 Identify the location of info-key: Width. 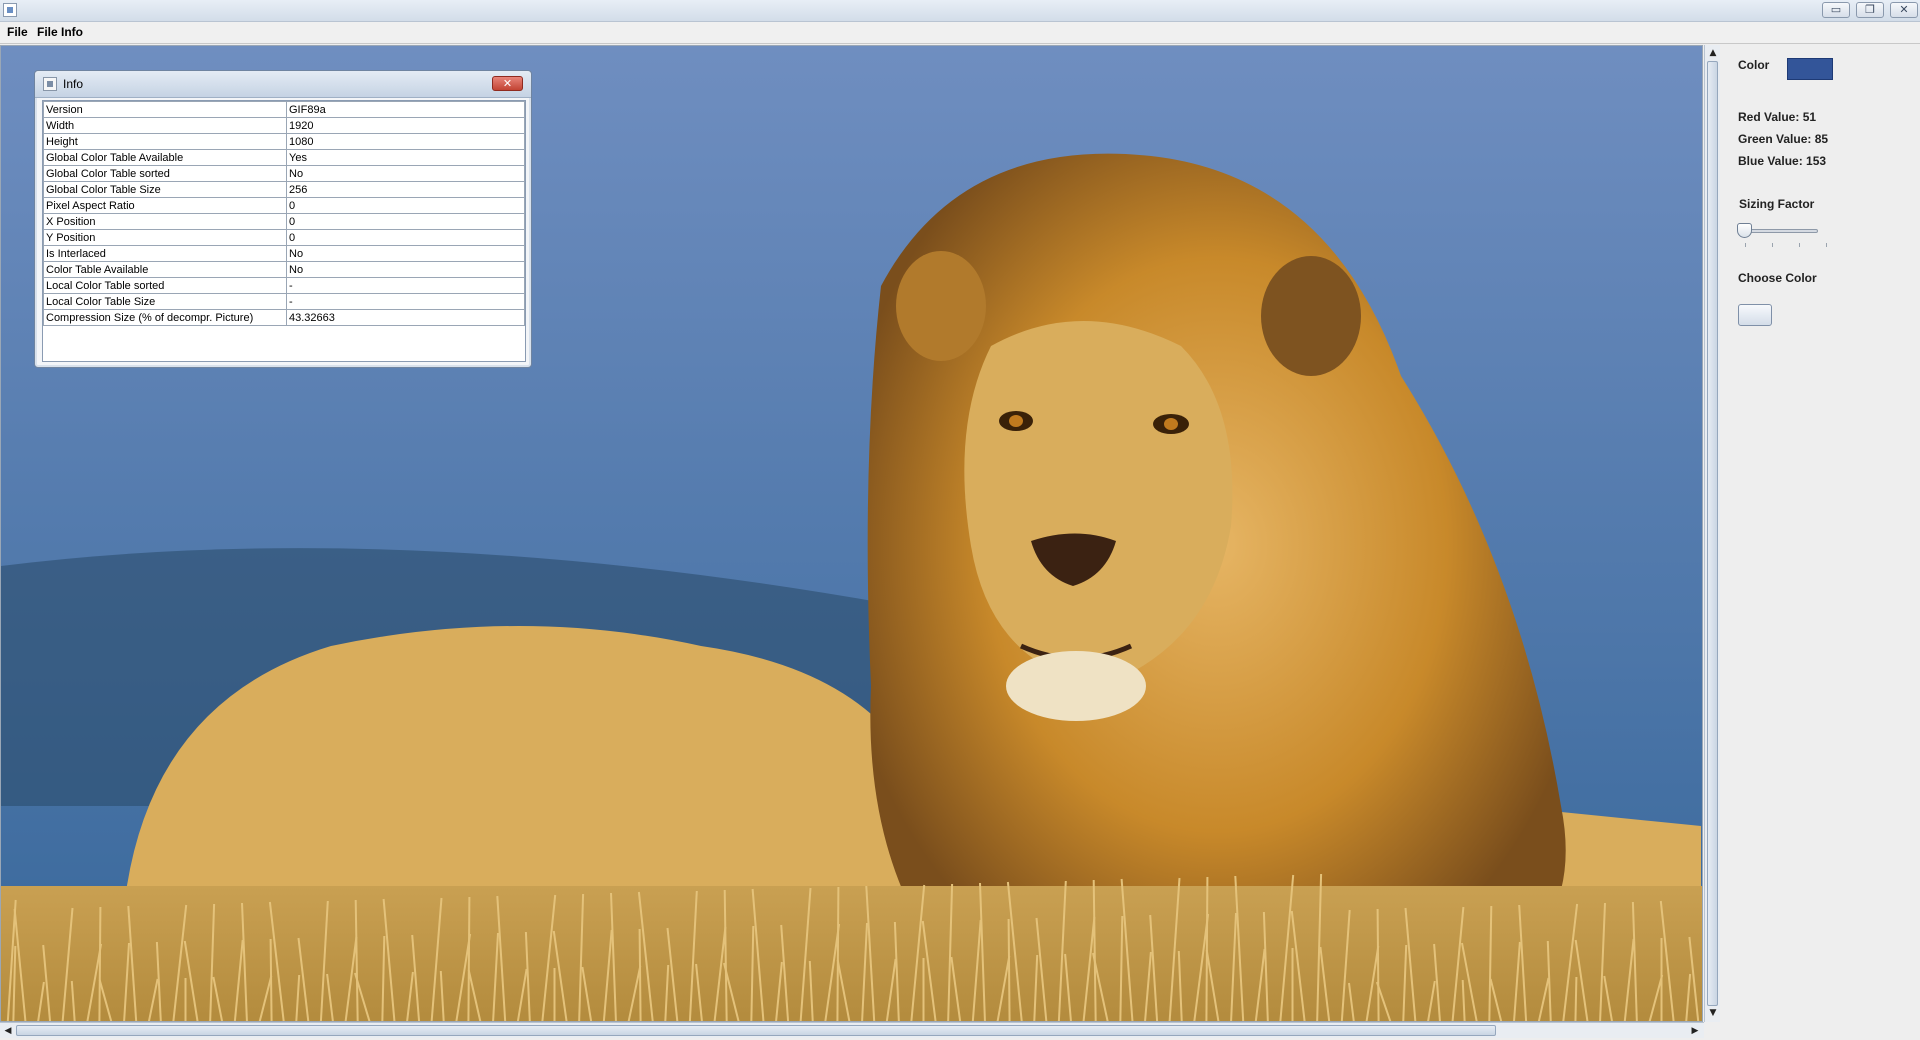
(165, 125).